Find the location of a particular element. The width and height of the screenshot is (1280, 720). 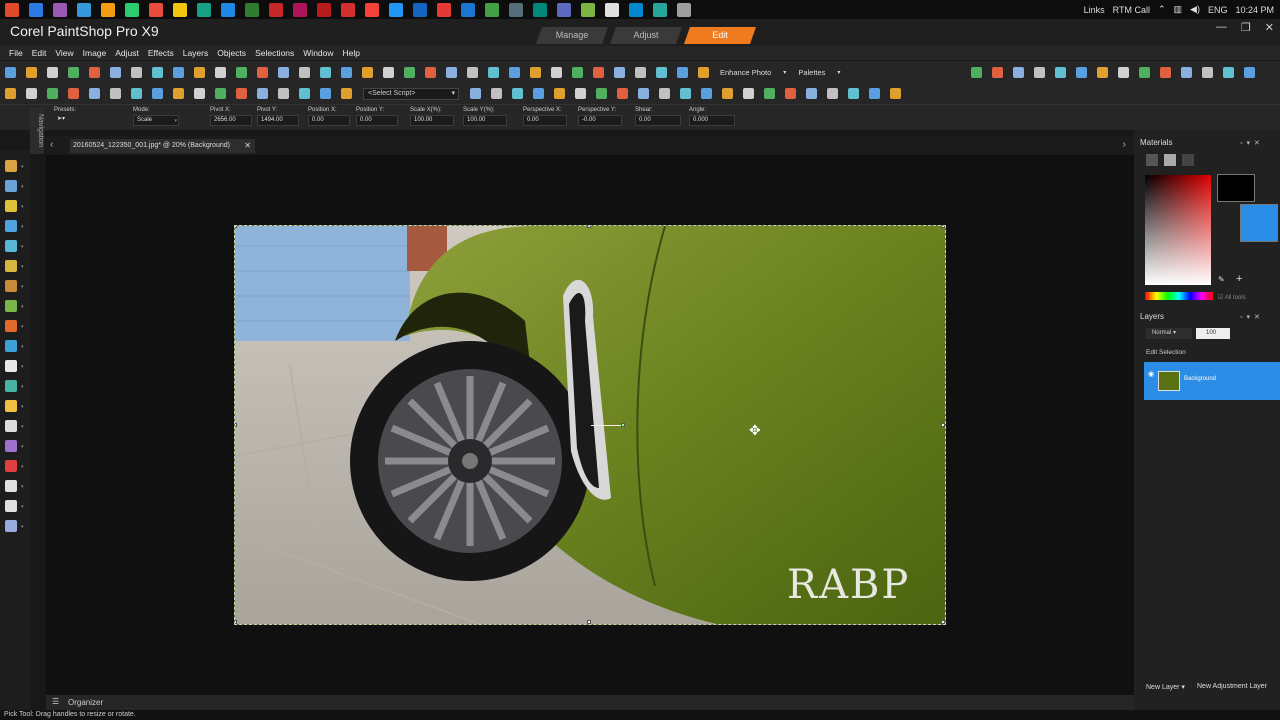

hue-slider is located at coordinates (1179, 296).